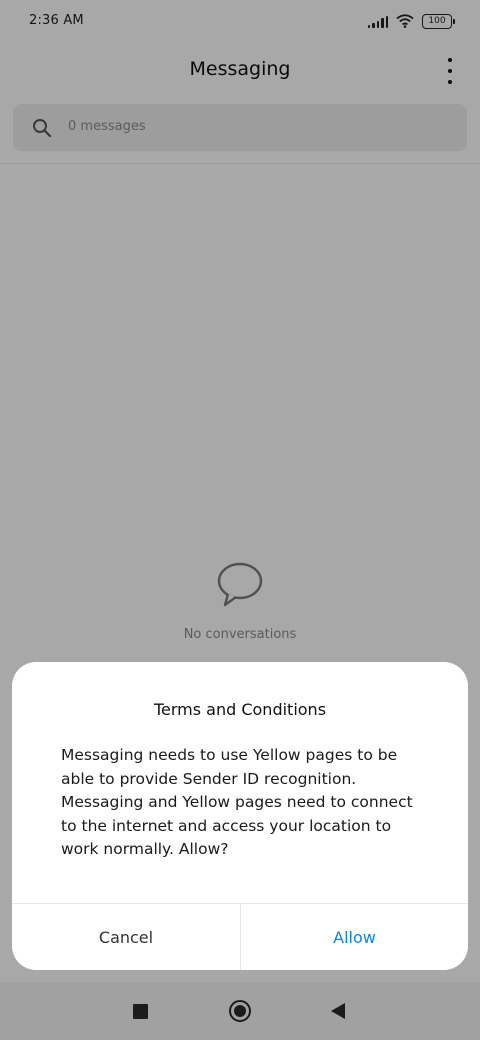 The width and height of the screenshot is (480, 1040). Describe the element at coordinates (354, 937) in the screenshot. I see `allow-button: Allow` at that location.